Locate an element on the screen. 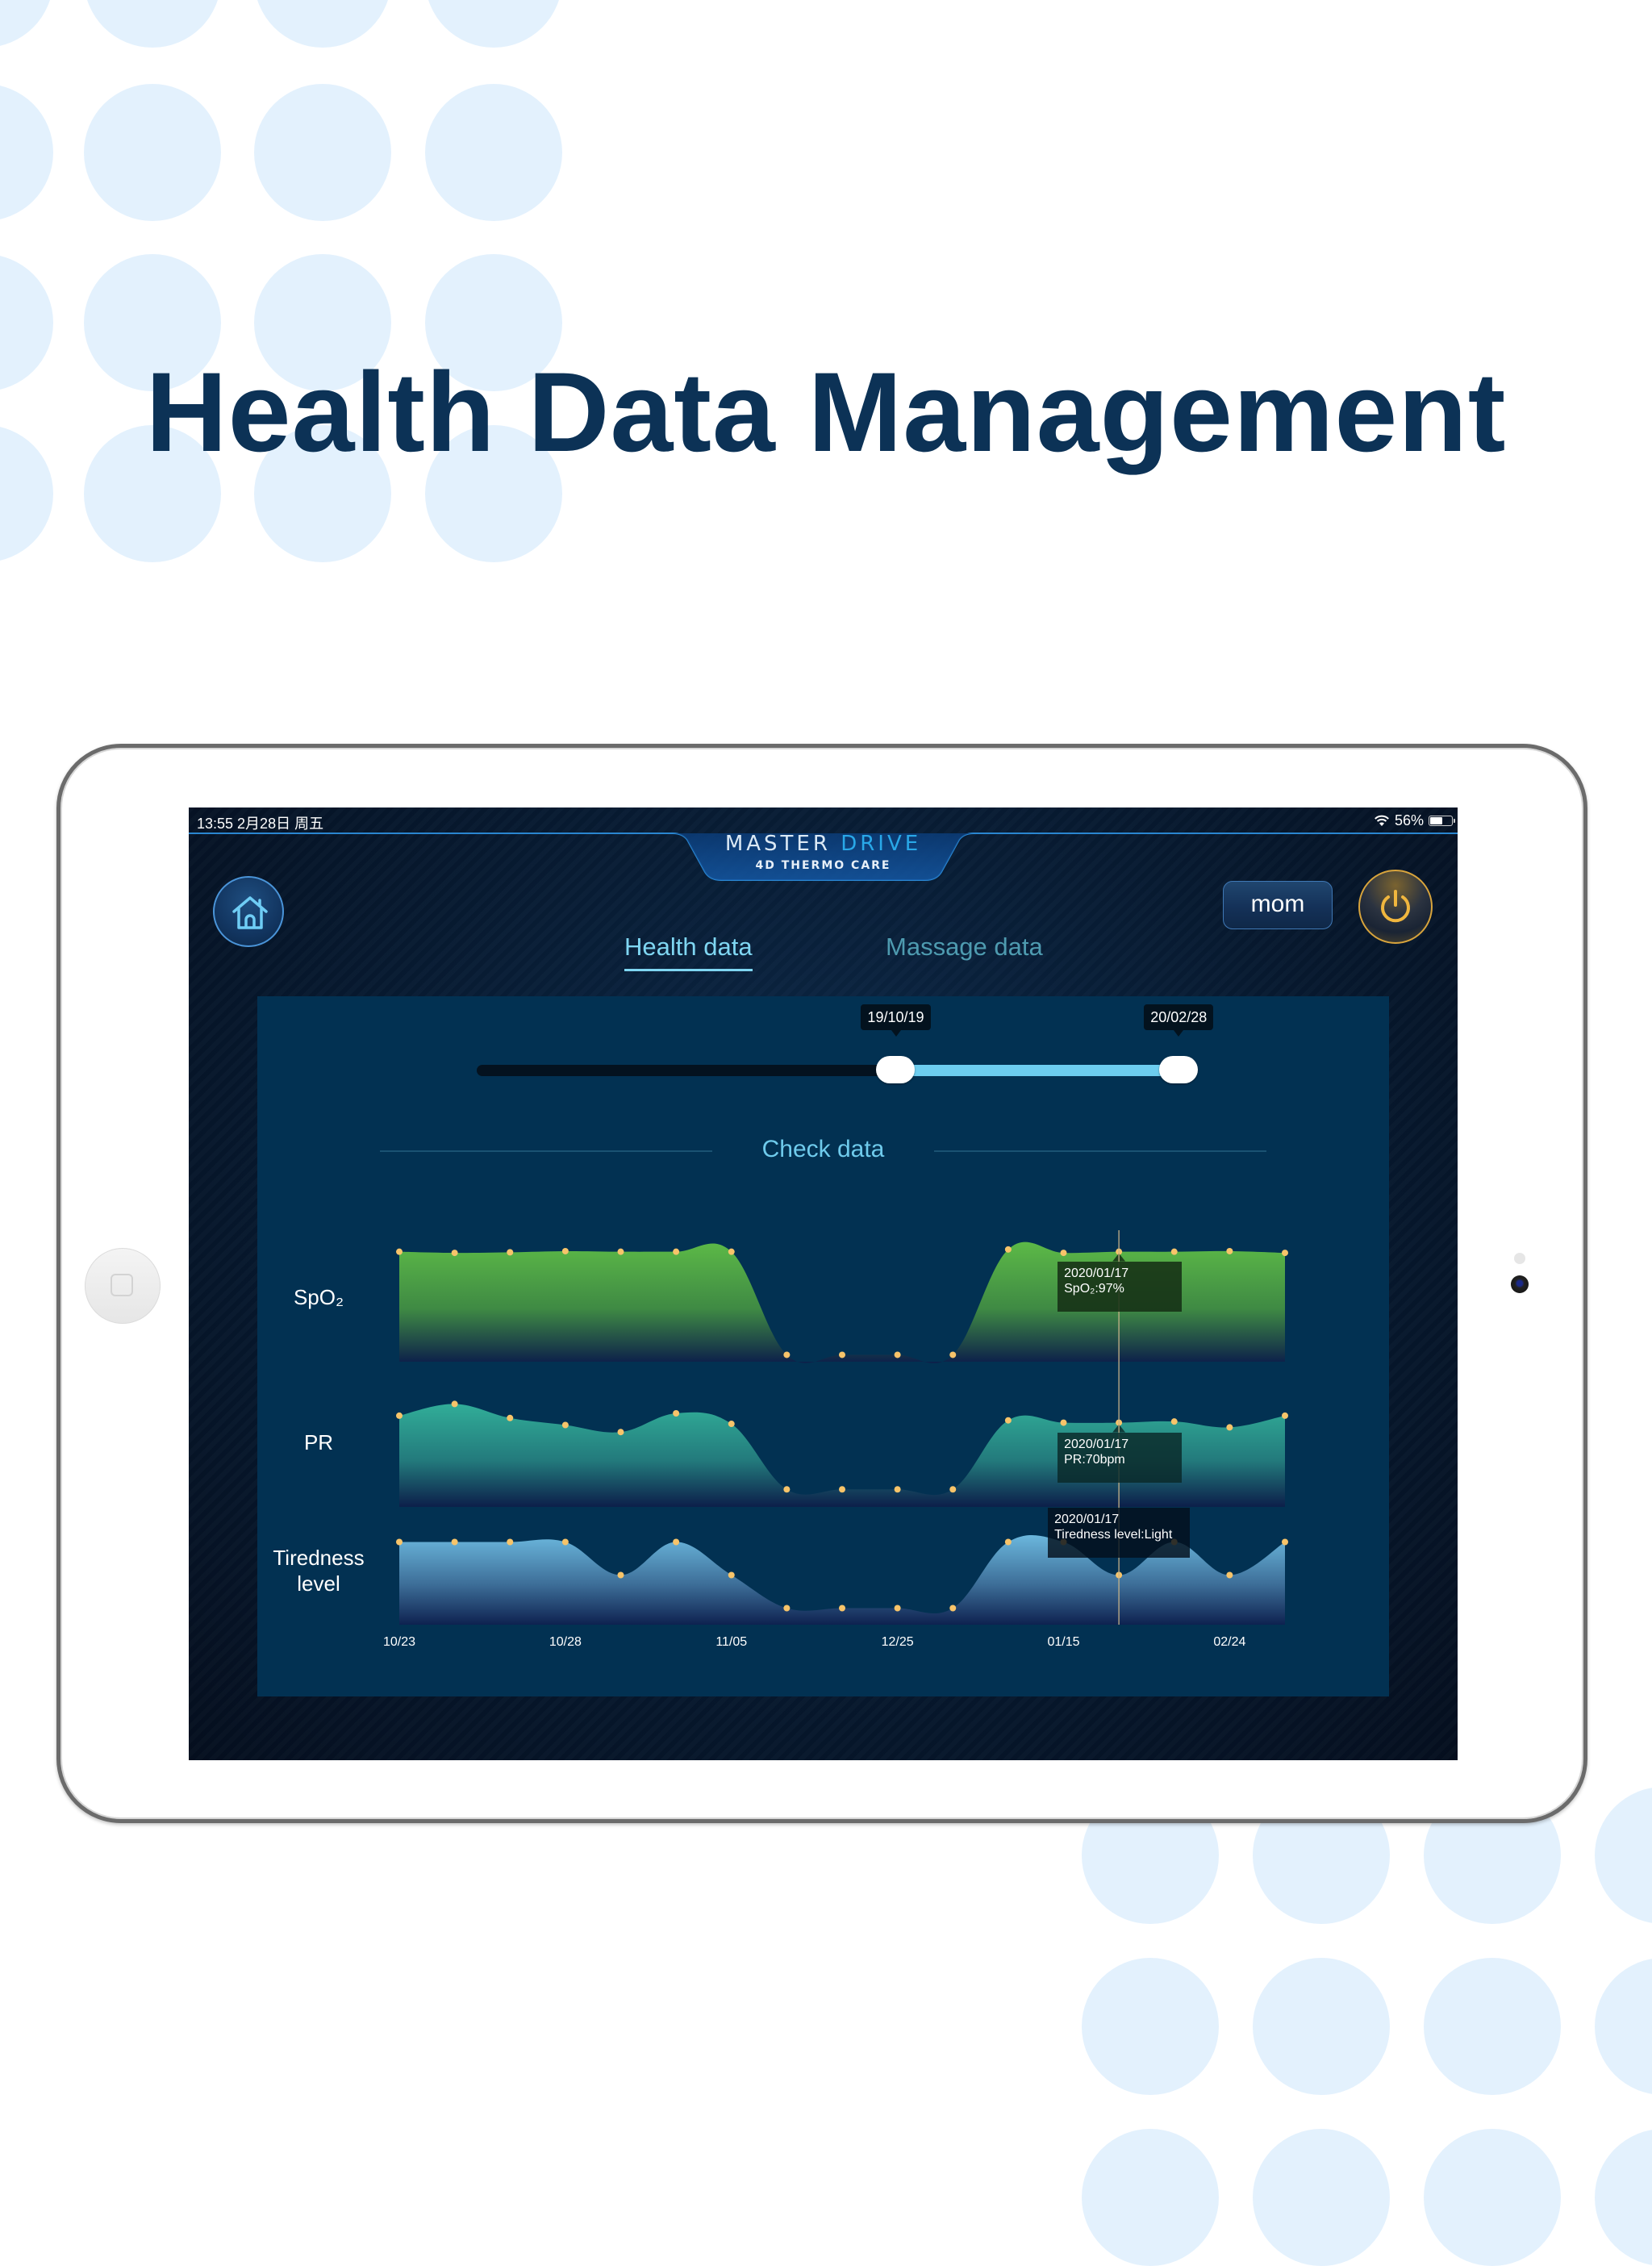  x-tick-label: 02/24 is located at coordinates (1230, 1642).